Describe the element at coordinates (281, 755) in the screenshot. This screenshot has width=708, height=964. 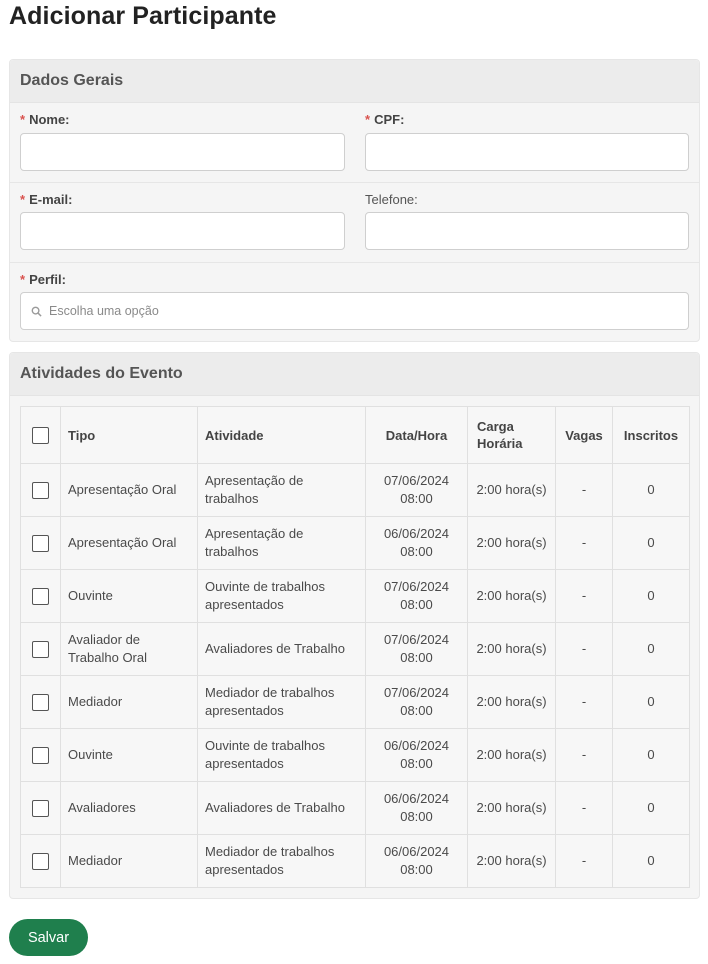
I see `cell-atividade: Ouvinte de trabalhos apresentados` at that location.